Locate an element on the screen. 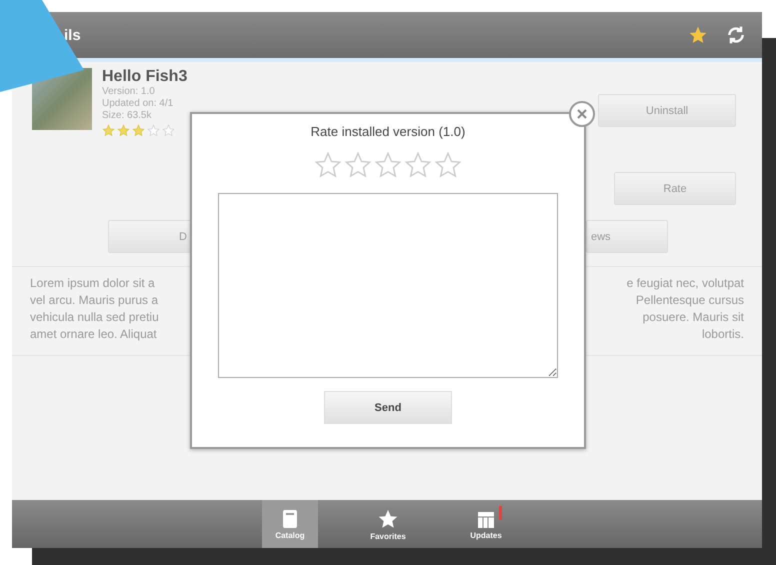 This screenshot has width=776, height=565. tab: Favorites is located at coordinates (388, 524).